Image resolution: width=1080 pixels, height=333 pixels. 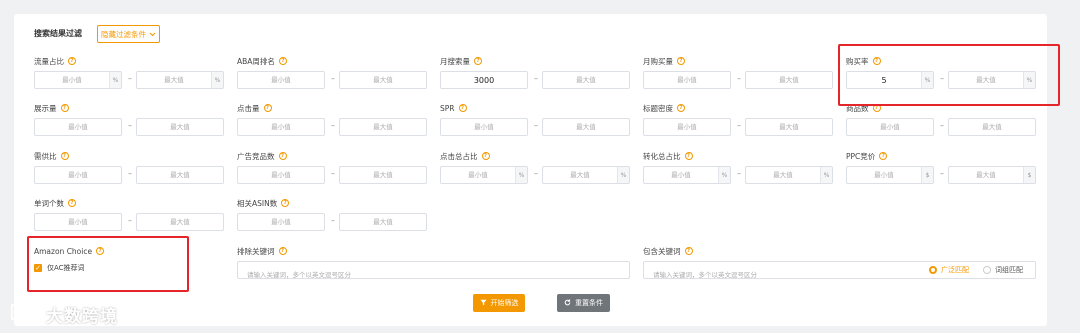 I want to click on filter-traffic-share: 流量占比? % – %, so click(x=129, y=75).